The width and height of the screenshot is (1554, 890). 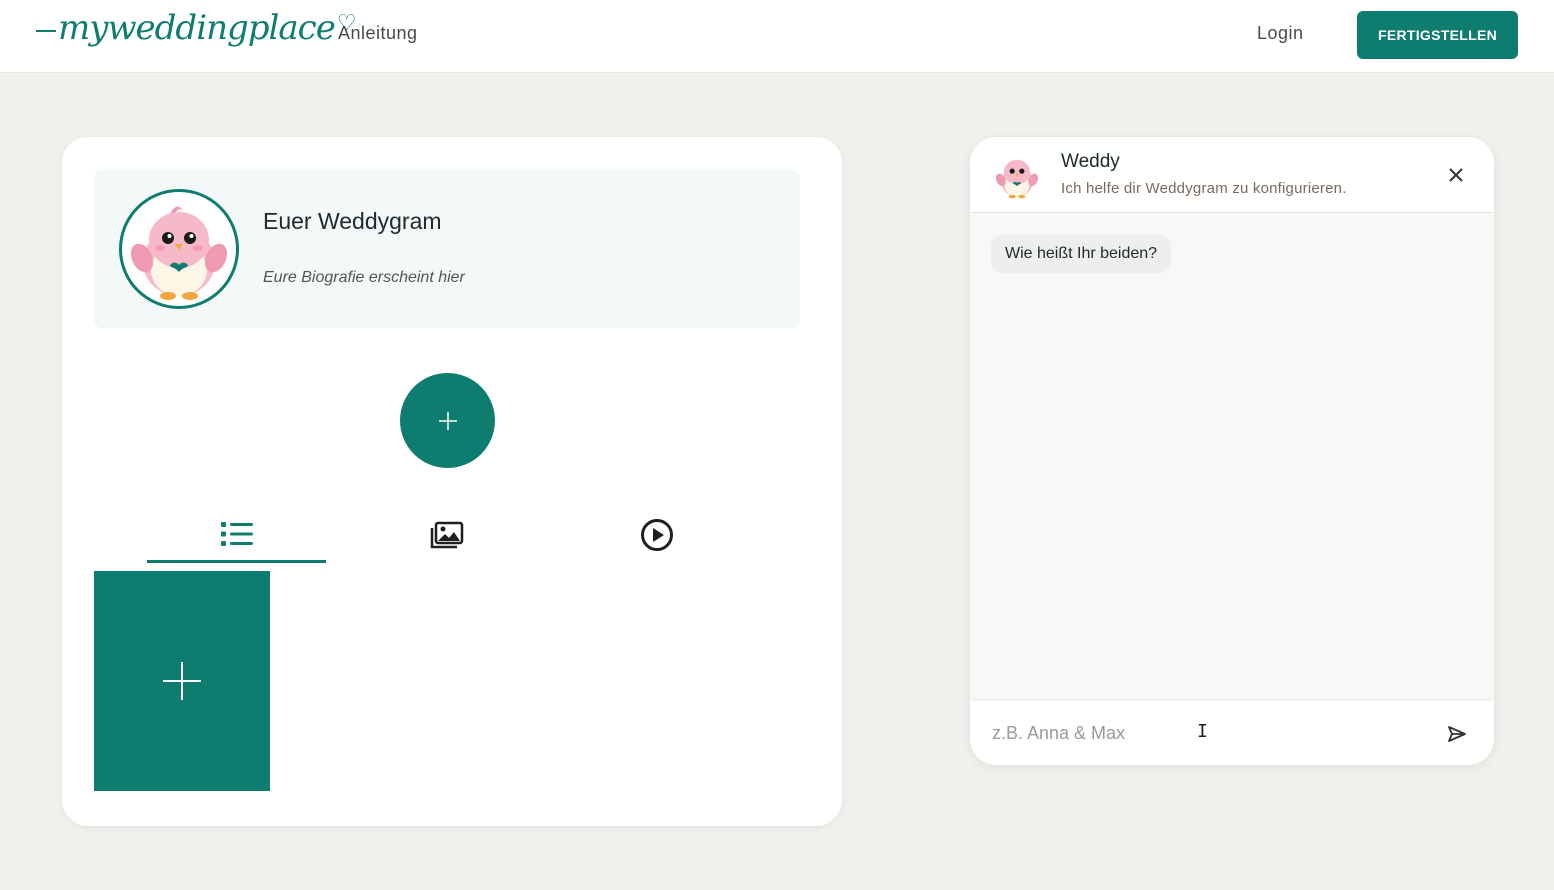 What do you see at coordinates (46, 31) in the screenshot?
I see `logo-swash` at bounding box center [46, 31].